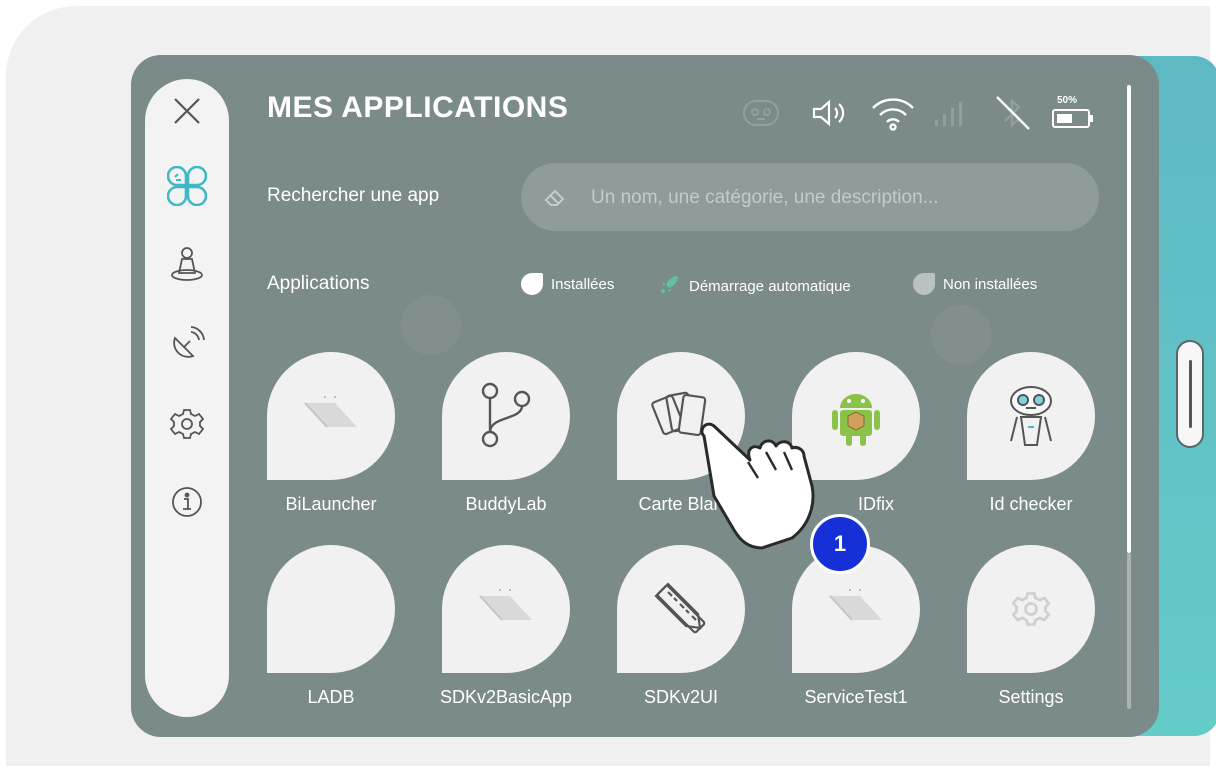 This screenshot has width=1216, height=773. Describe the element at coordinates (555, 199) in the screenshot. I see `eraser-icon` at that location.